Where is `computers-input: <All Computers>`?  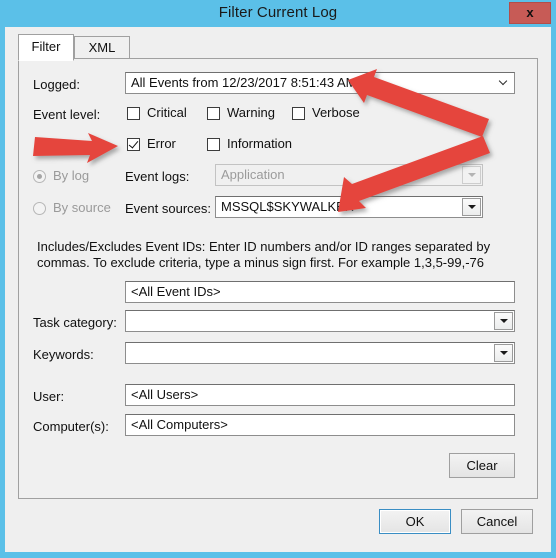
computers-input: <All Computers> is located at coordinates (320, 425).